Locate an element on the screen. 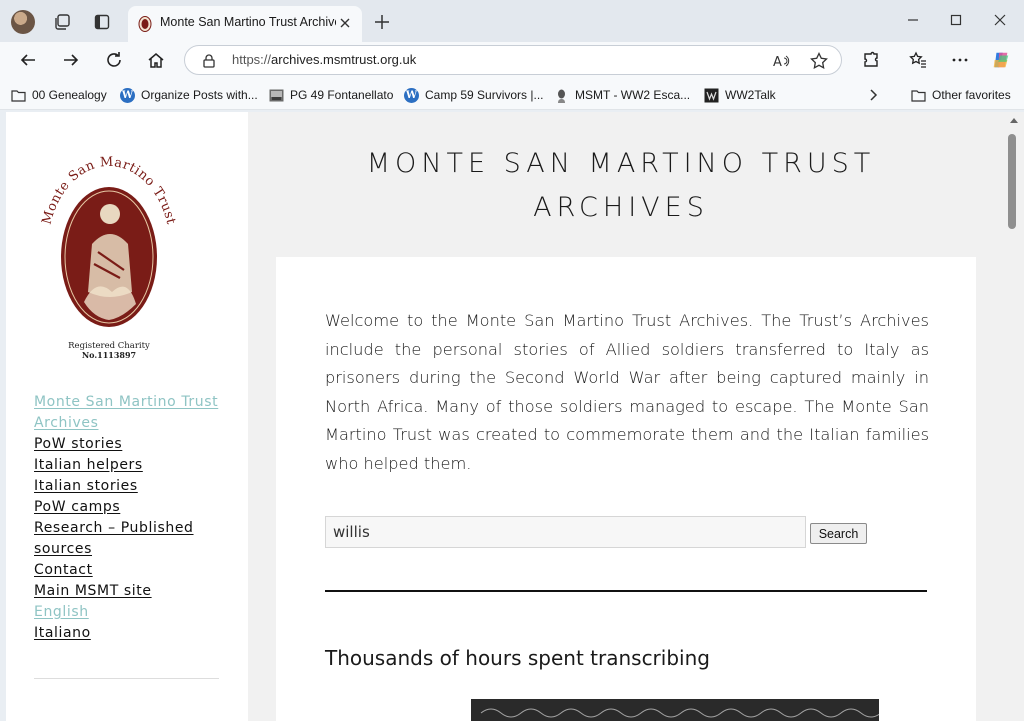  search-button: Search is located at coordinates (838, 533).